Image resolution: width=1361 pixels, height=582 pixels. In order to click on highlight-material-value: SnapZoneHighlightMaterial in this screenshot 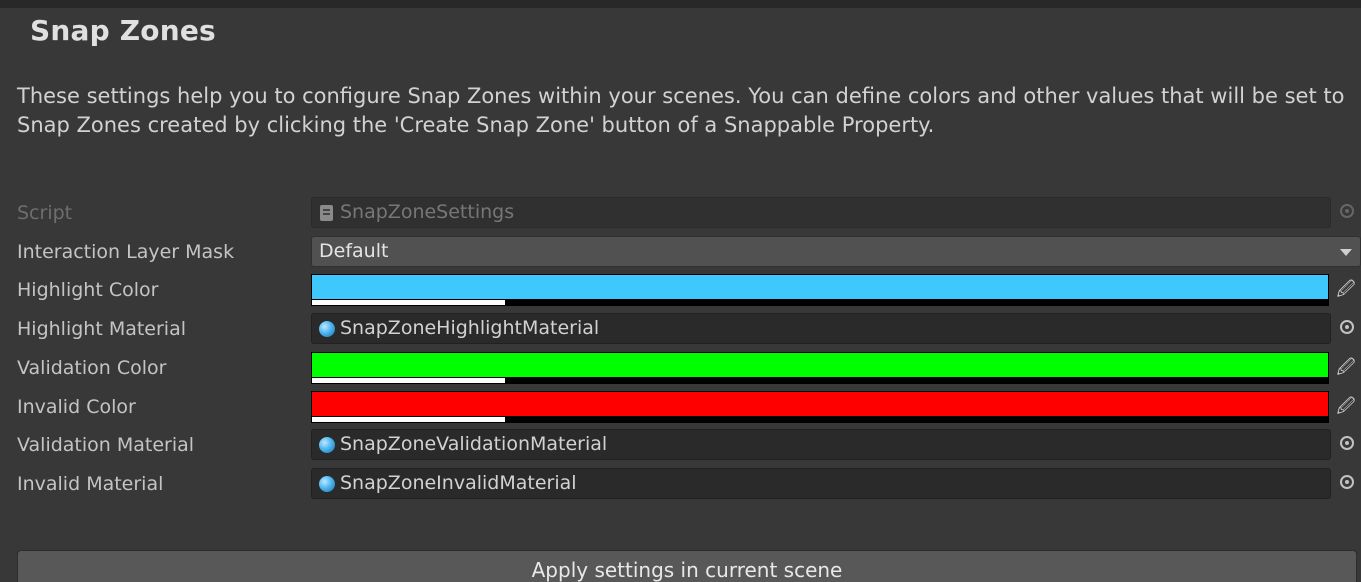, I will do `click(470, 328)`.